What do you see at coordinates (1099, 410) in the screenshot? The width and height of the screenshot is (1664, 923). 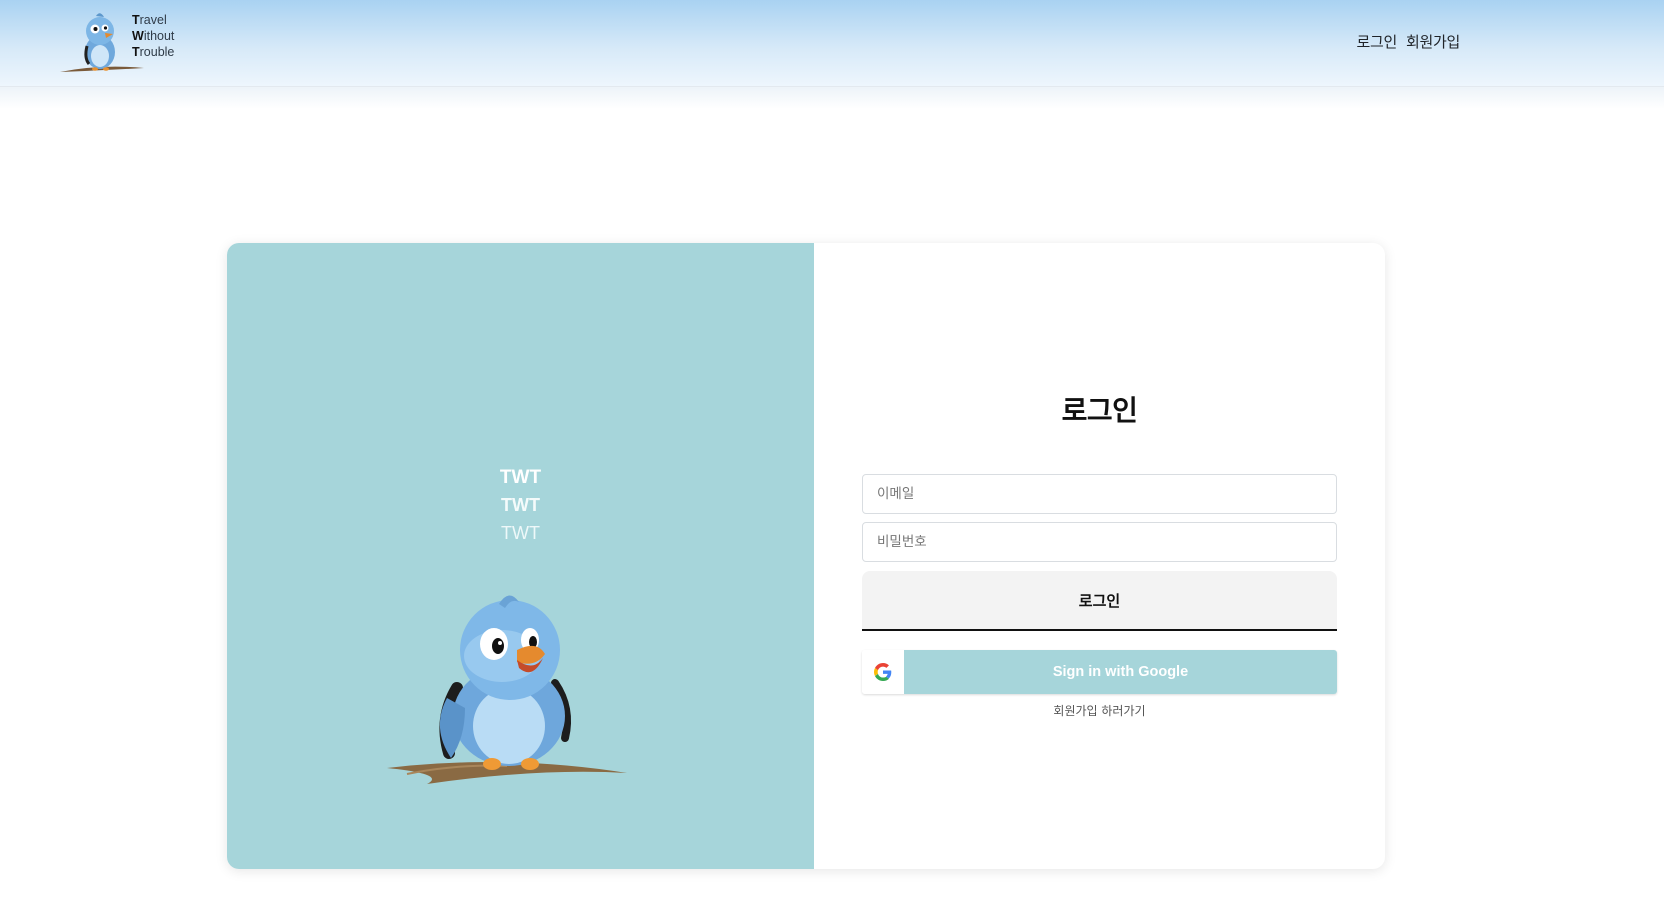 I see `login-title: 로그인` at bounding box center [1099, 410].